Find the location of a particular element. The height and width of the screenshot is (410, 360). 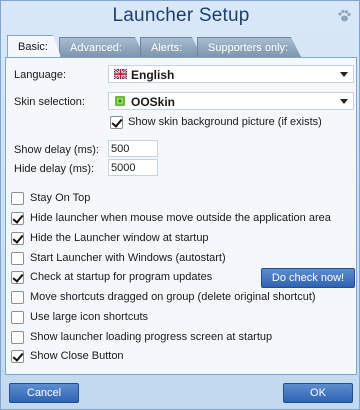

tab-supporters-only: Supporters only: is located at coordinates (249, 47).